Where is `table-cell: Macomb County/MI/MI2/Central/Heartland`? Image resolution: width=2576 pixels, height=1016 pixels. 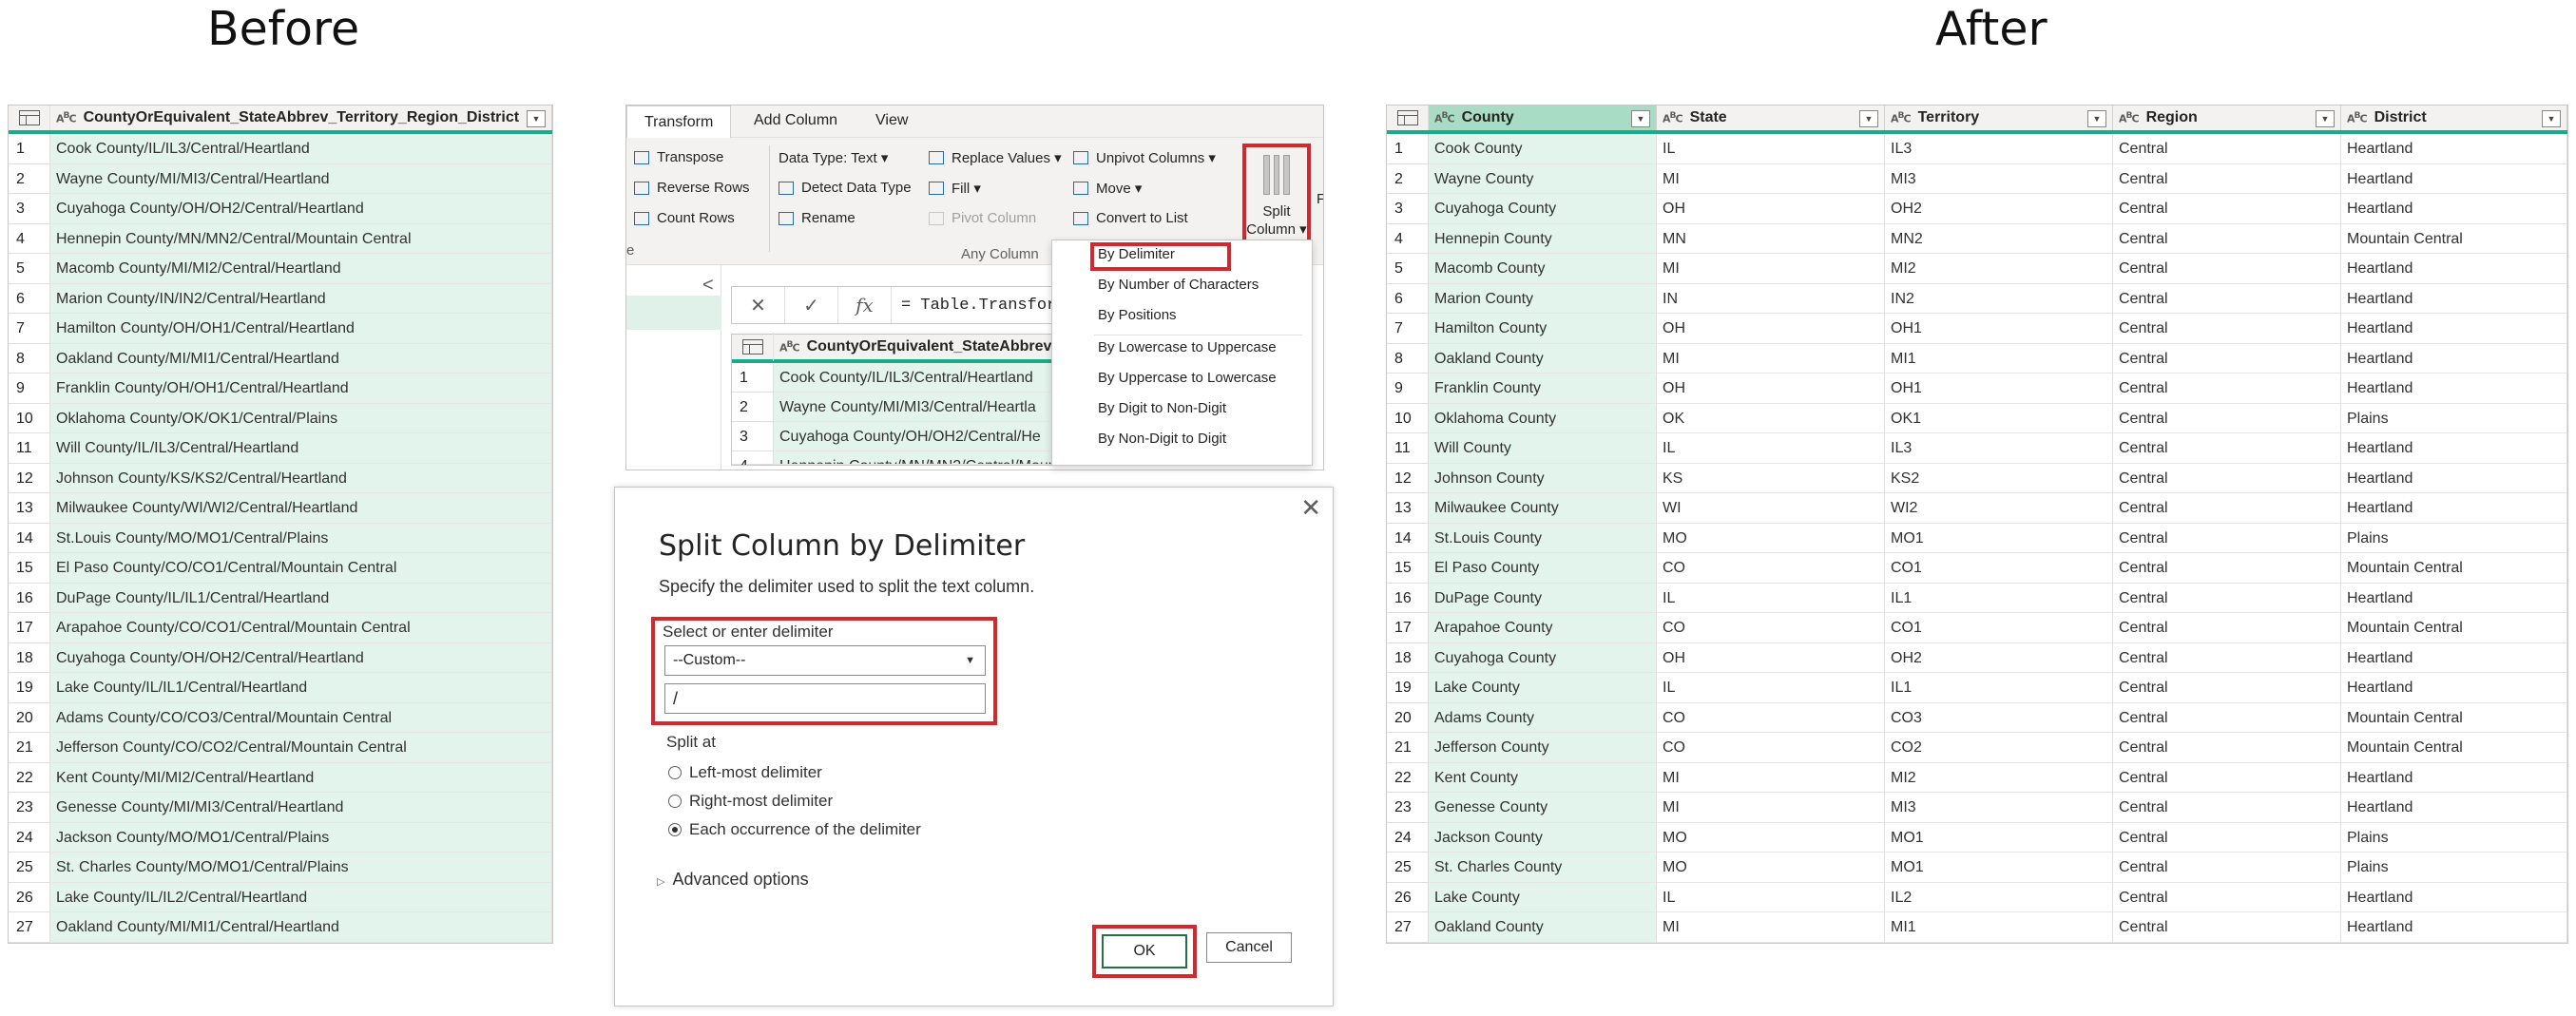 table-cell: Macomb County/MI/MI2/Central/Heartland is located at coordinates (301, 269).